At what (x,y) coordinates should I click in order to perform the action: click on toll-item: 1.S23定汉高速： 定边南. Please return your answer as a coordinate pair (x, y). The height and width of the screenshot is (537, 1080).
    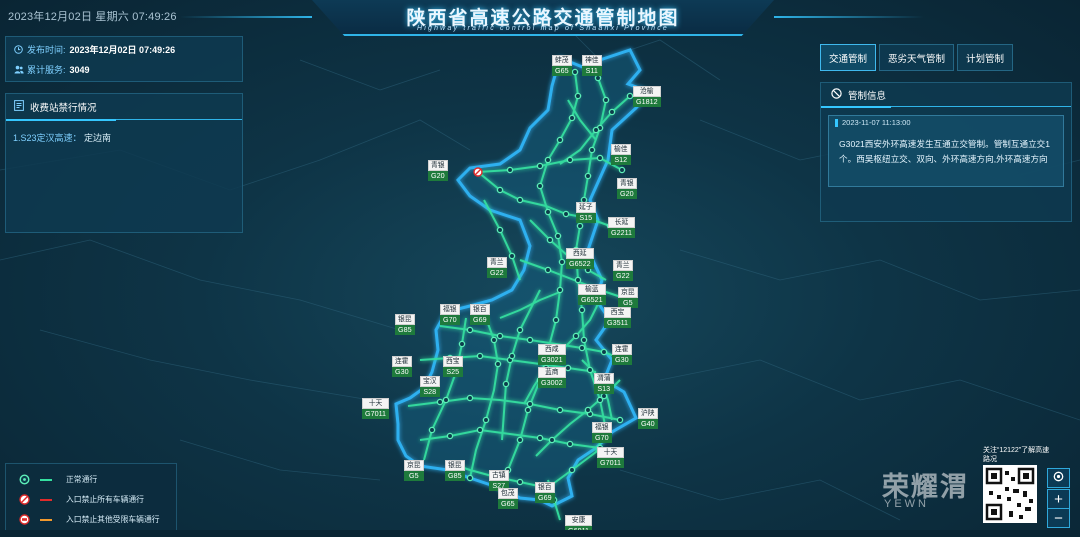
    Looking at the image, I should click on (62, 137).